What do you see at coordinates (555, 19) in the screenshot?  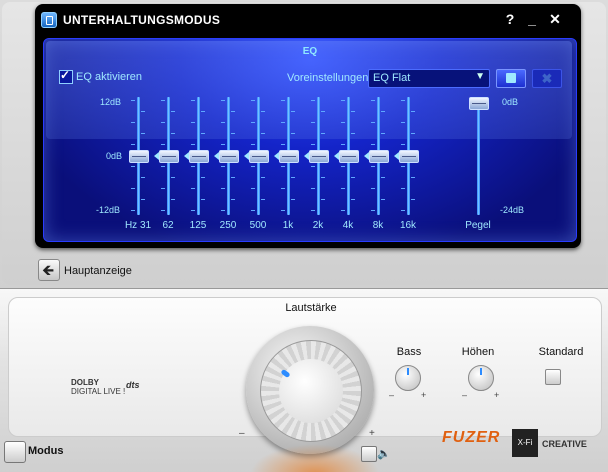 I see `close-button: ✕` at bounding box center [555, 19].